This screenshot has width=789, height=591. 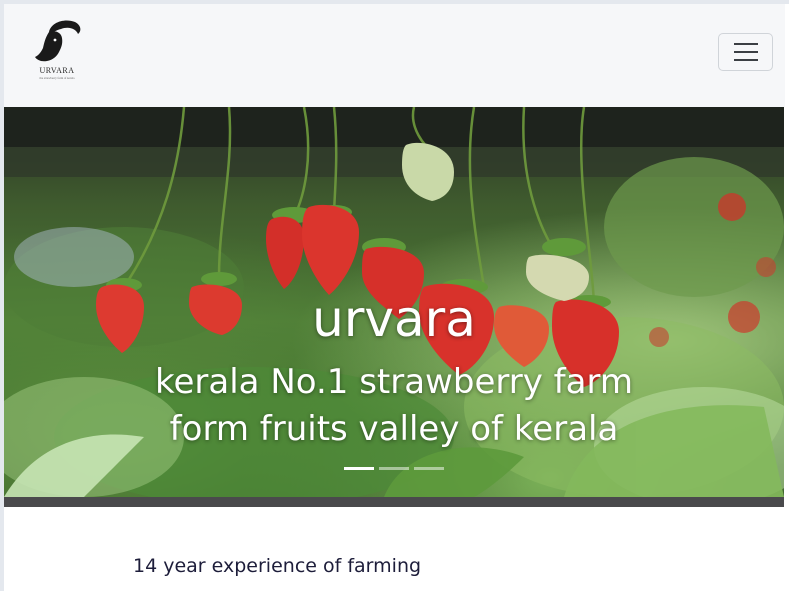 What do you see at coordinates (277, 566) in the screenshot?
I see `experience-heading: 14 year experience of farming` at bounding box center [277, 566].